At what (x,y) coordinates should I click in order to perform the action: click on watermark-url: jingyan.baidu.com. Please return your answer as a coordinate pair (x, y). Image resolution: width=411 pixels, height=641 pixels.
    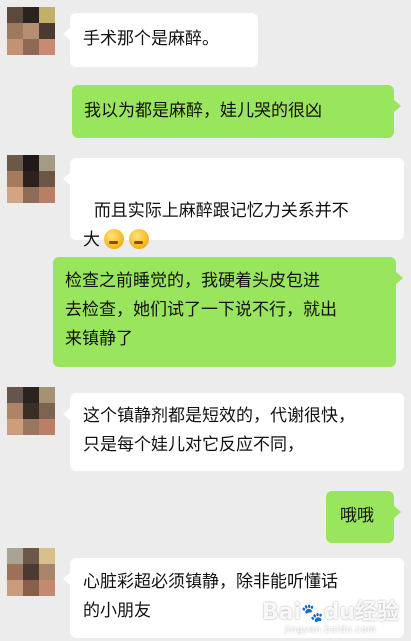
    Looking at the image, I should click on (330, 630).